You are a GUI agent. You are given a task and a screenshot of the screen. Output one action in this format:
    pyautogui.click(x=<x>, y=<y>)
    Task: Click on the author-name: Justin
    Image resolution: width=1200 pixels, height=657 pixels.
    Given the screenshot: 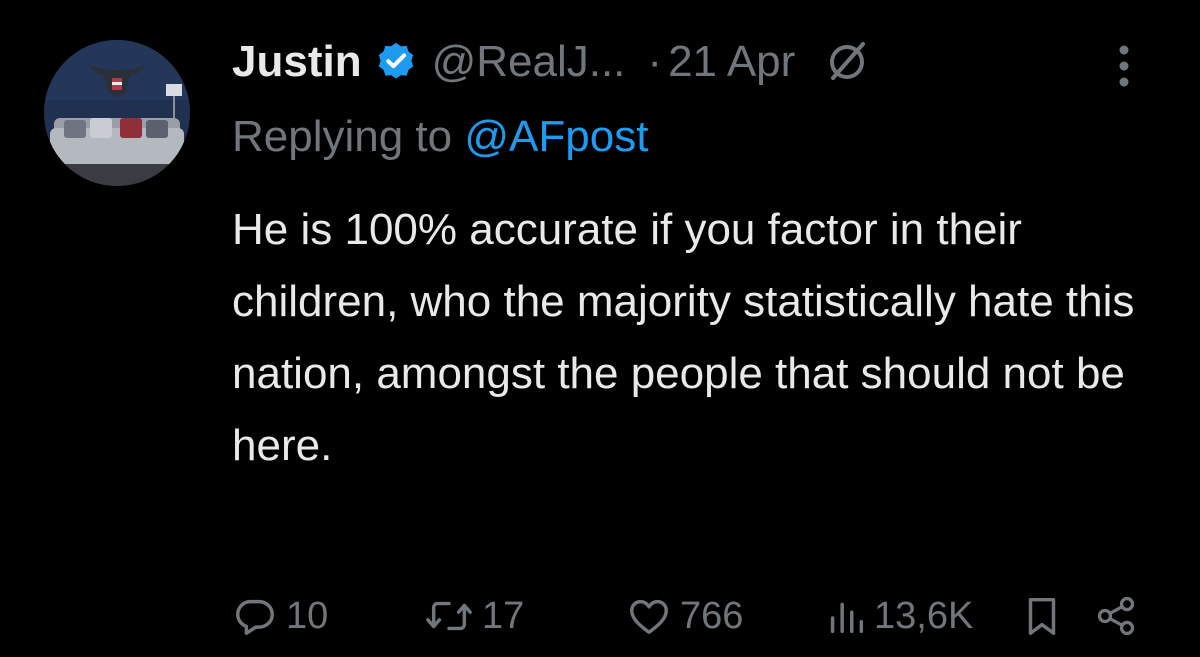 What is the action you would take?
    pyautogui.click(x=297, y=62)
    